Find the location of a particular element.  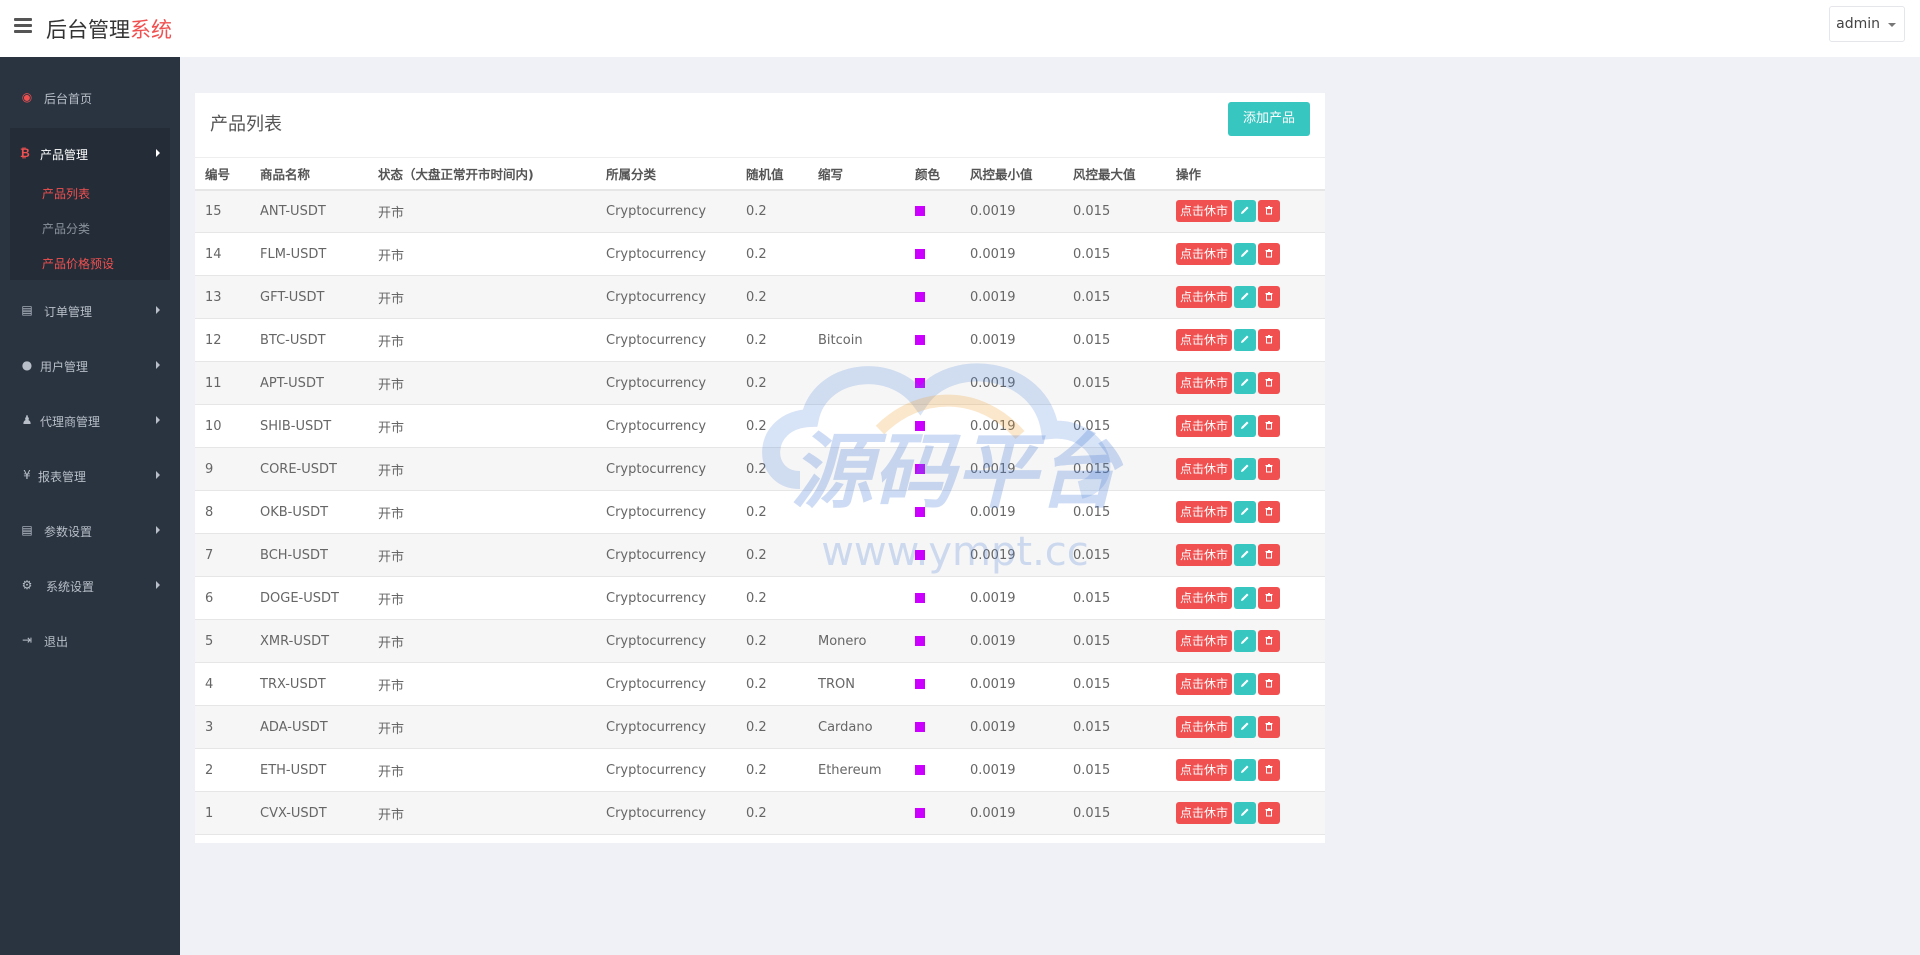

sidebar-item-products: ₿ 产品管理 is located at coordinates (90, 153).